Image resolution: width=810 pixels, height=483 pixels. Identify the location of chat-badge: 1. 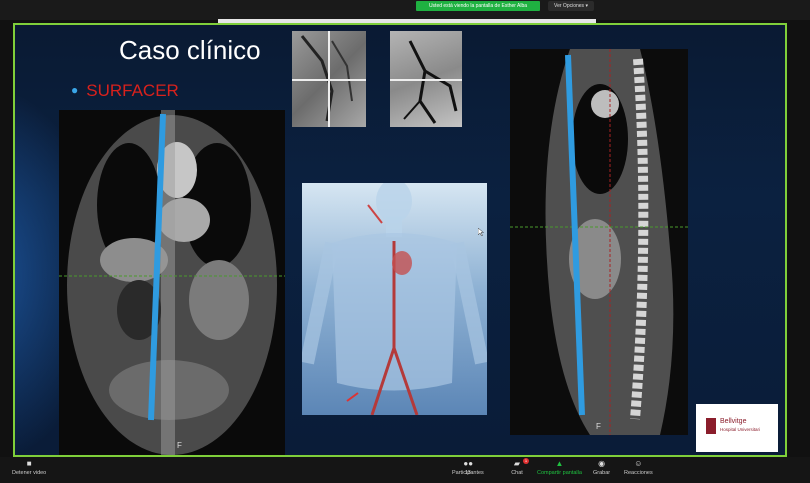
(526, 461).